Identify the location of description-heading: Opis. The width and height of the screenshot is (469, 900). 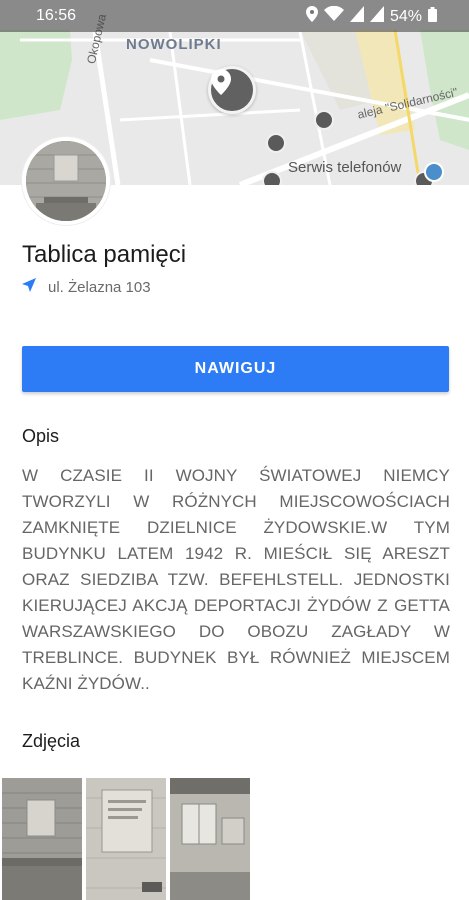
(41, 436).